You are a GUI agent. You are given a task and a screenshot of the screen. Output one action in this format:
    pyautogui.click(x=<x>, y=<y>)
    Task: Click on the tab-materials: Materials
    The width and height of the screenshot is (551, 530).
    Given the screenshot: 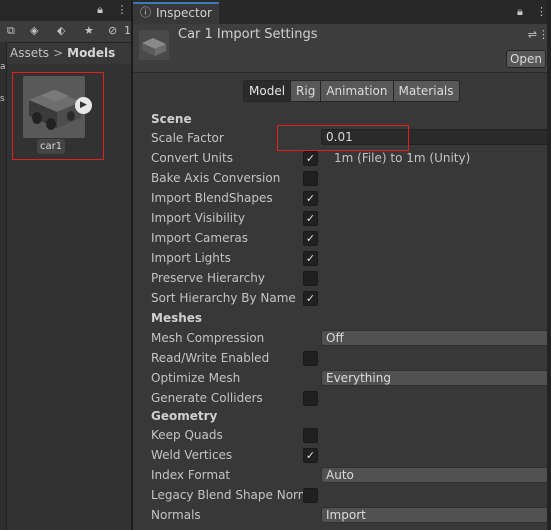 What is the action you would take?
    pyautogui.click(x=426, y=91)
    